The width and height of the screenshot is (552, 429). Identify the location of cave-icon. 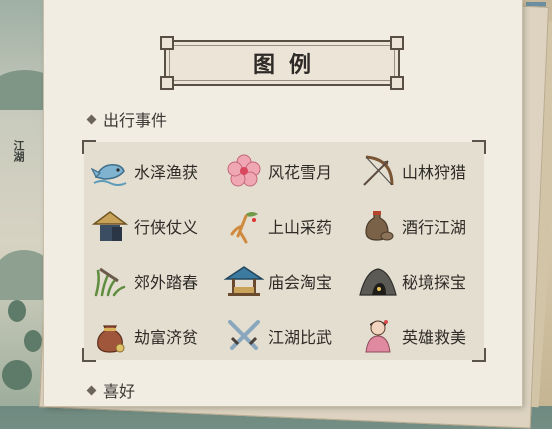
(378, 281).